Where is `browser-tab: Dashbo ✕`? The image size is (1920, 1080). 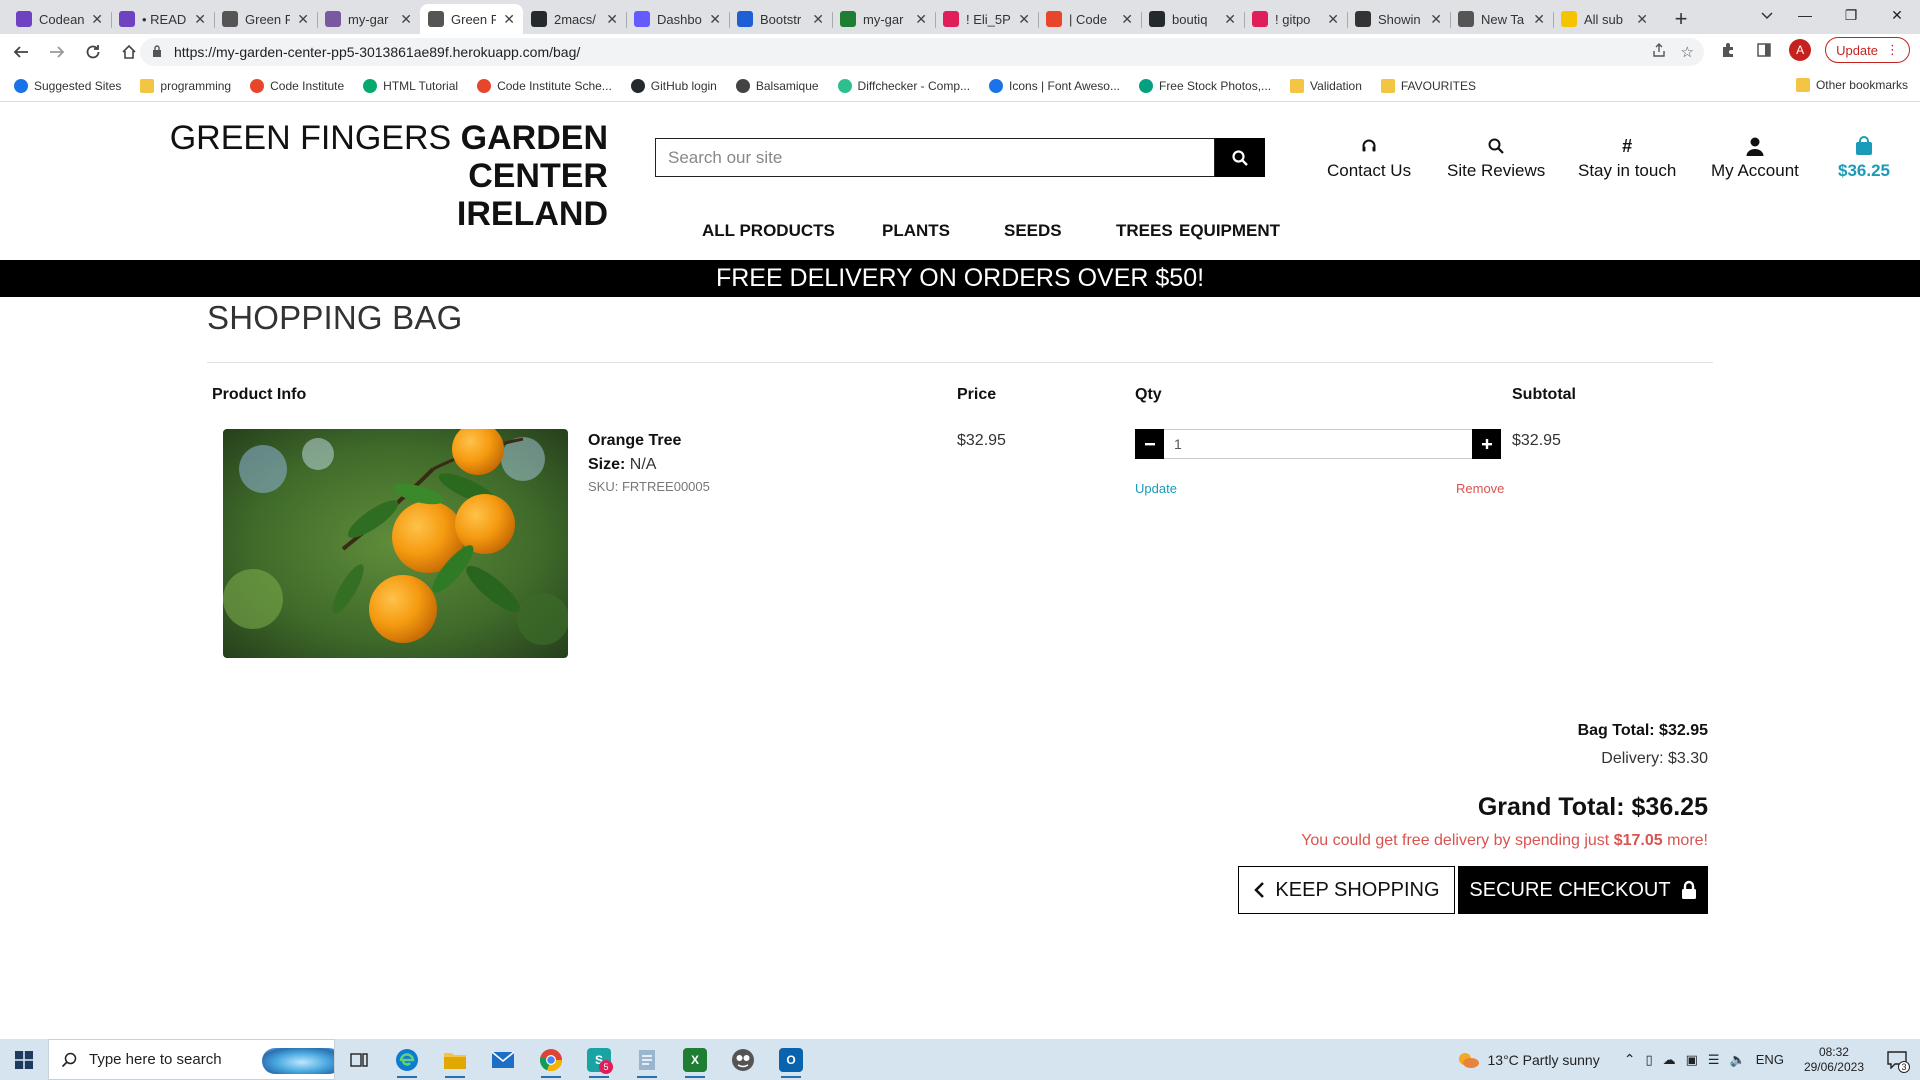
browser-tab: Dashbo ✕ is located at coordinates (677, 19).